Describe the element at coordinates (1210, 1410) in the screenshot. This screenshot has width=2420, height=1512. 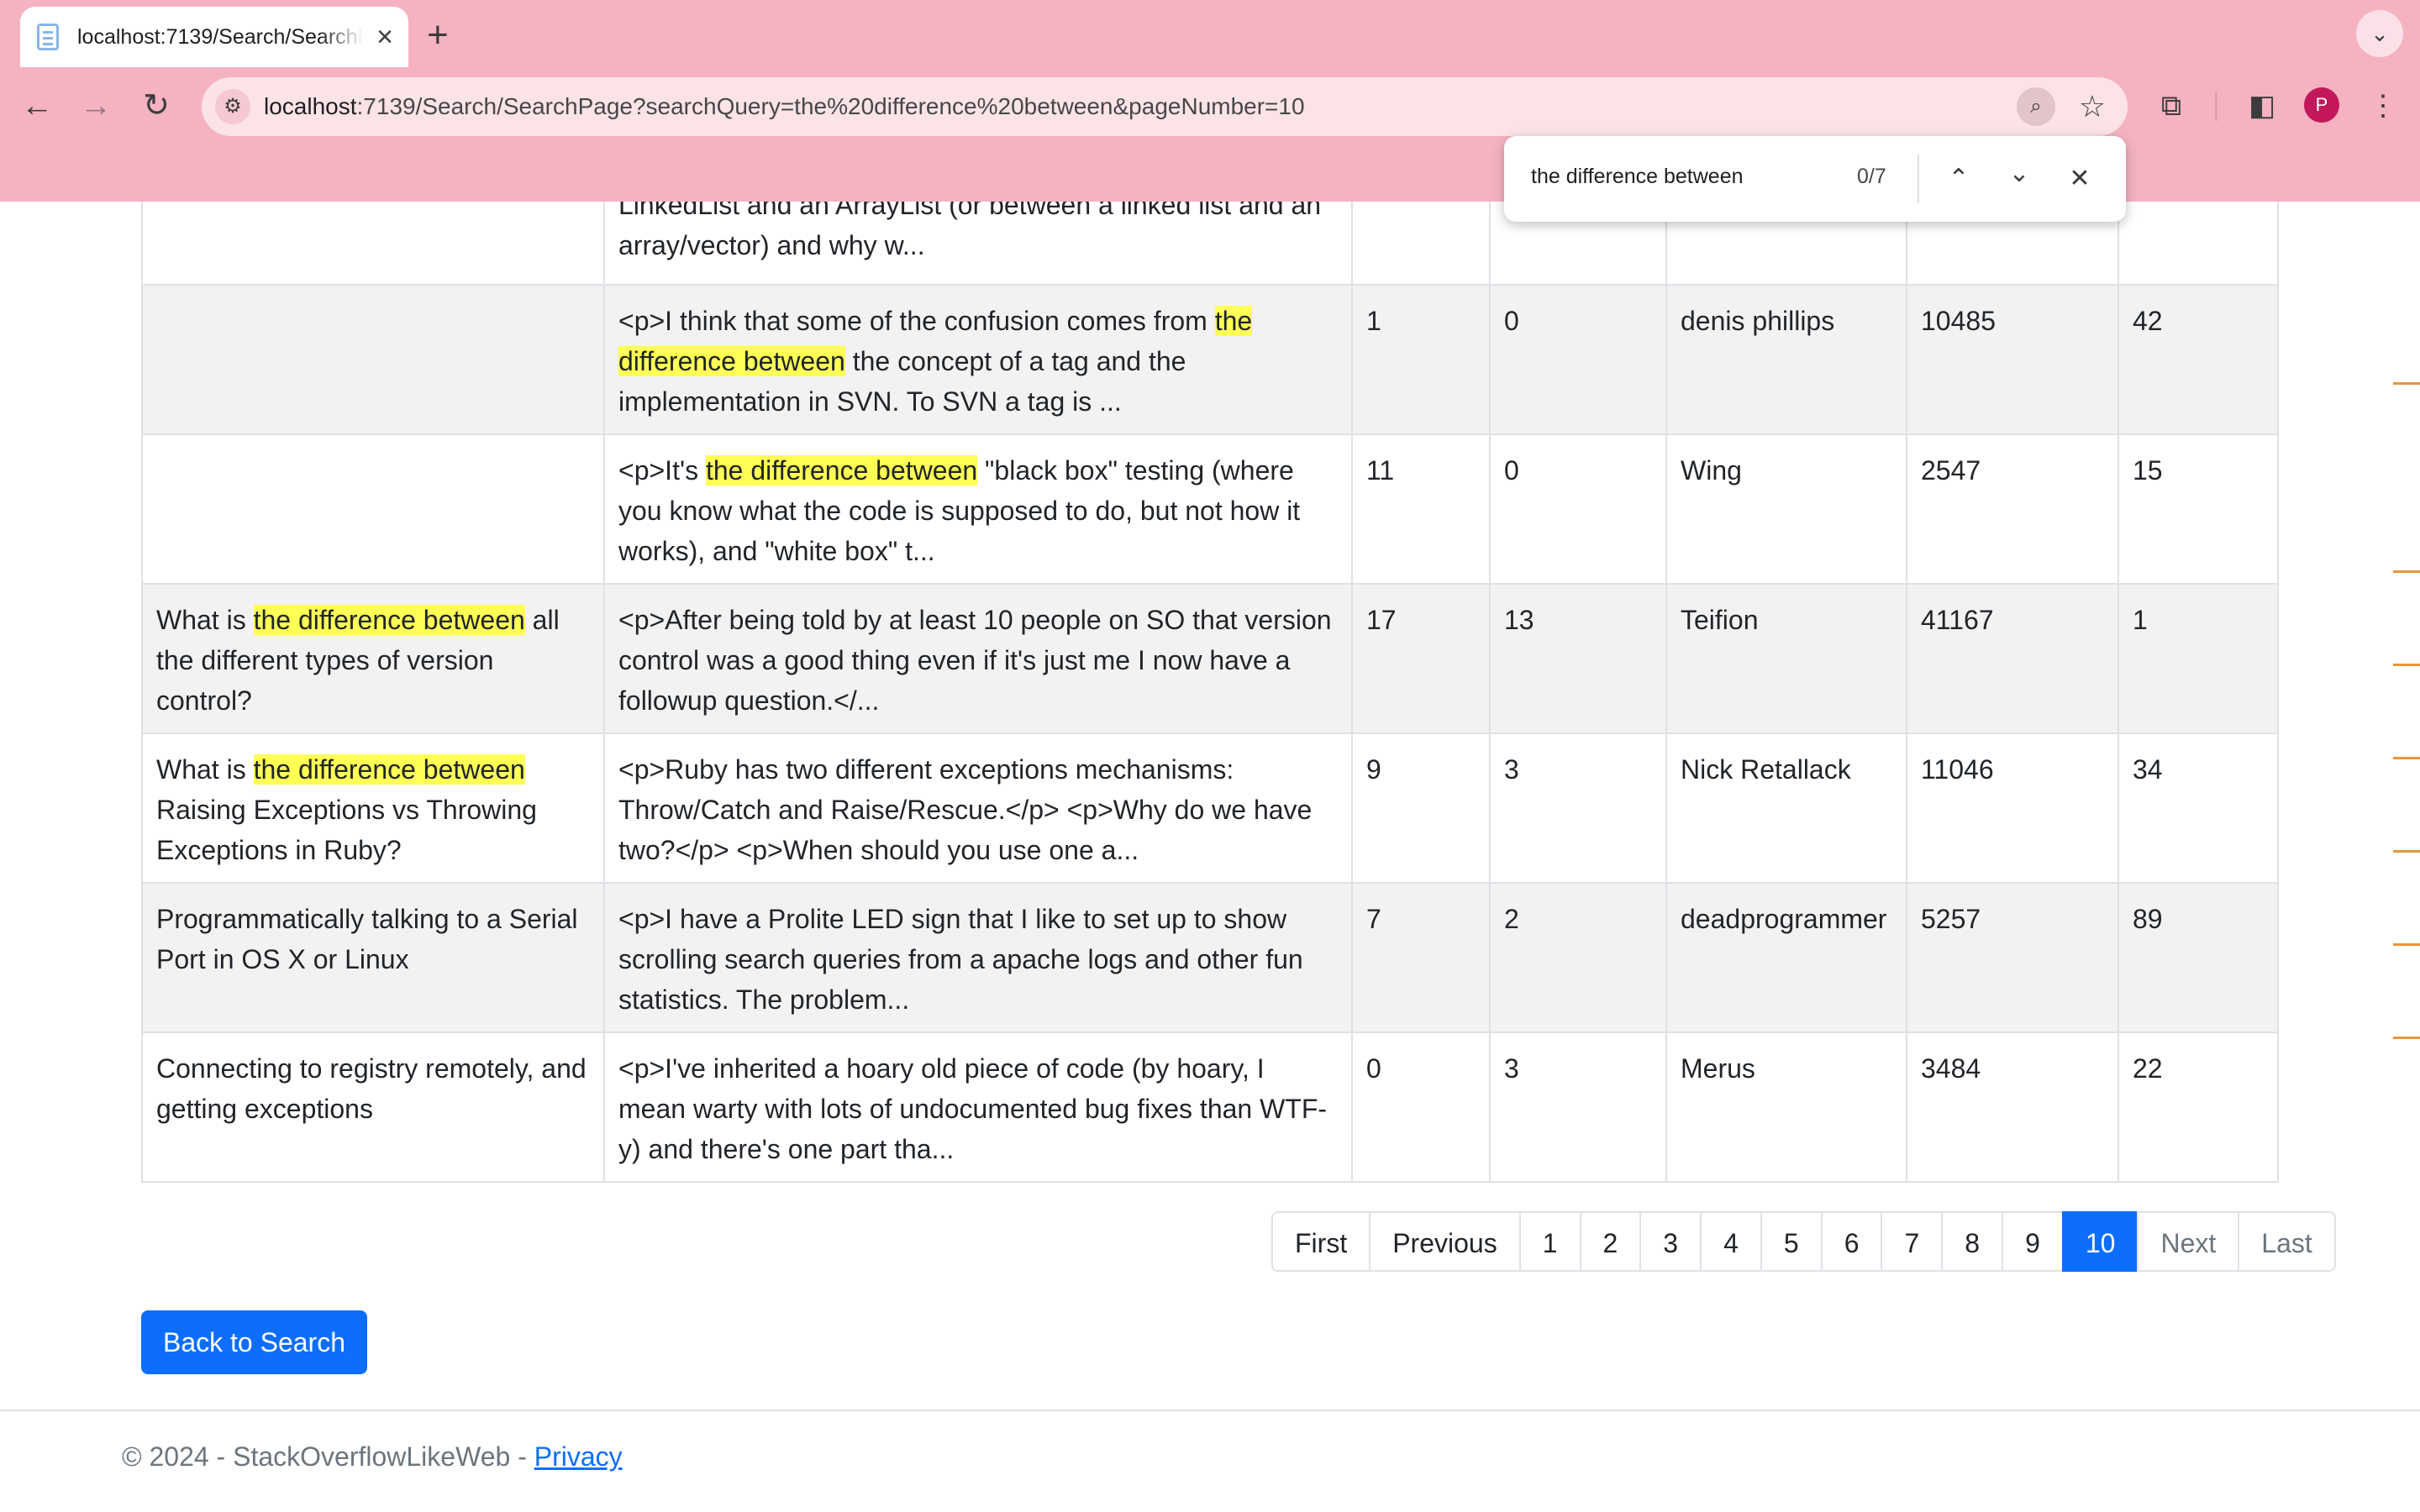
I see `footer-divider` at that location.